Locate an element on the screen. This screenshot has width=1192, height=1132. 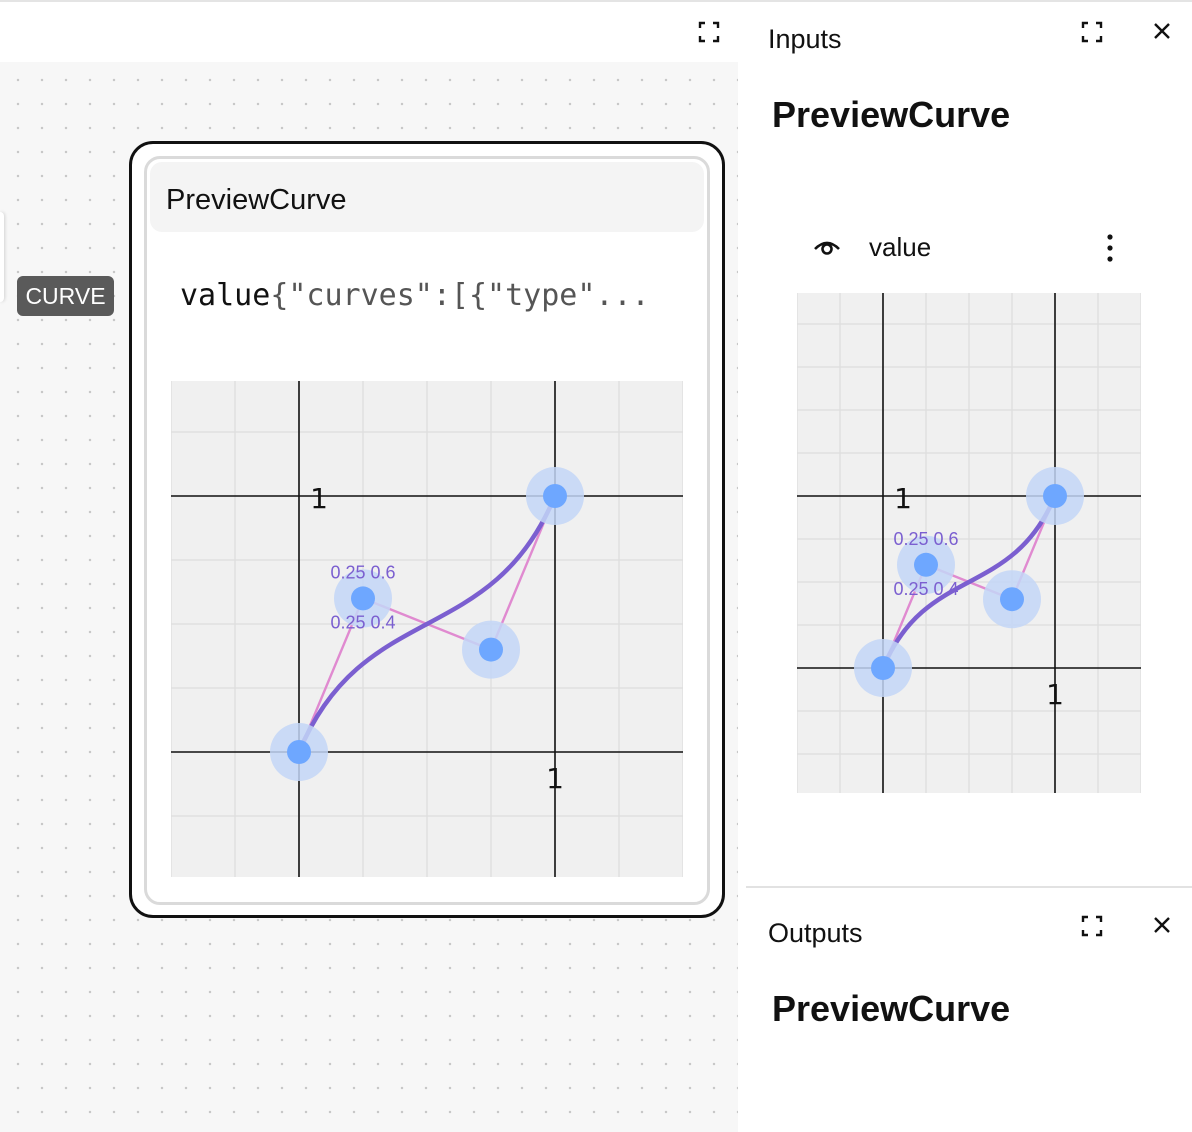
inspector-curve-editor: 1 1 0.25 0.6 0.25 0.4 is located at coordinates (969, 543).